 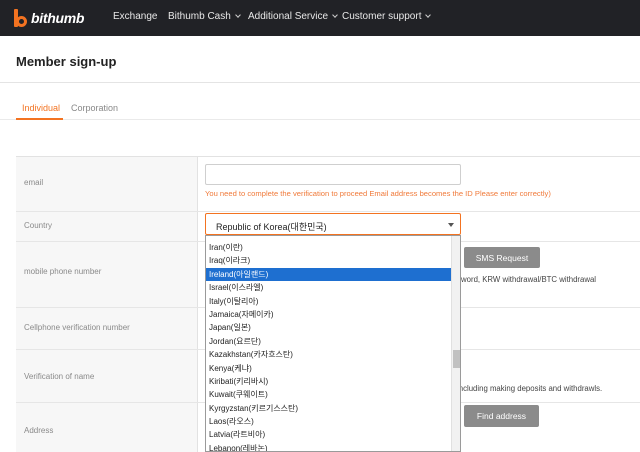 I want to click on find-address-button: Find address, so click(x=501, y=416).